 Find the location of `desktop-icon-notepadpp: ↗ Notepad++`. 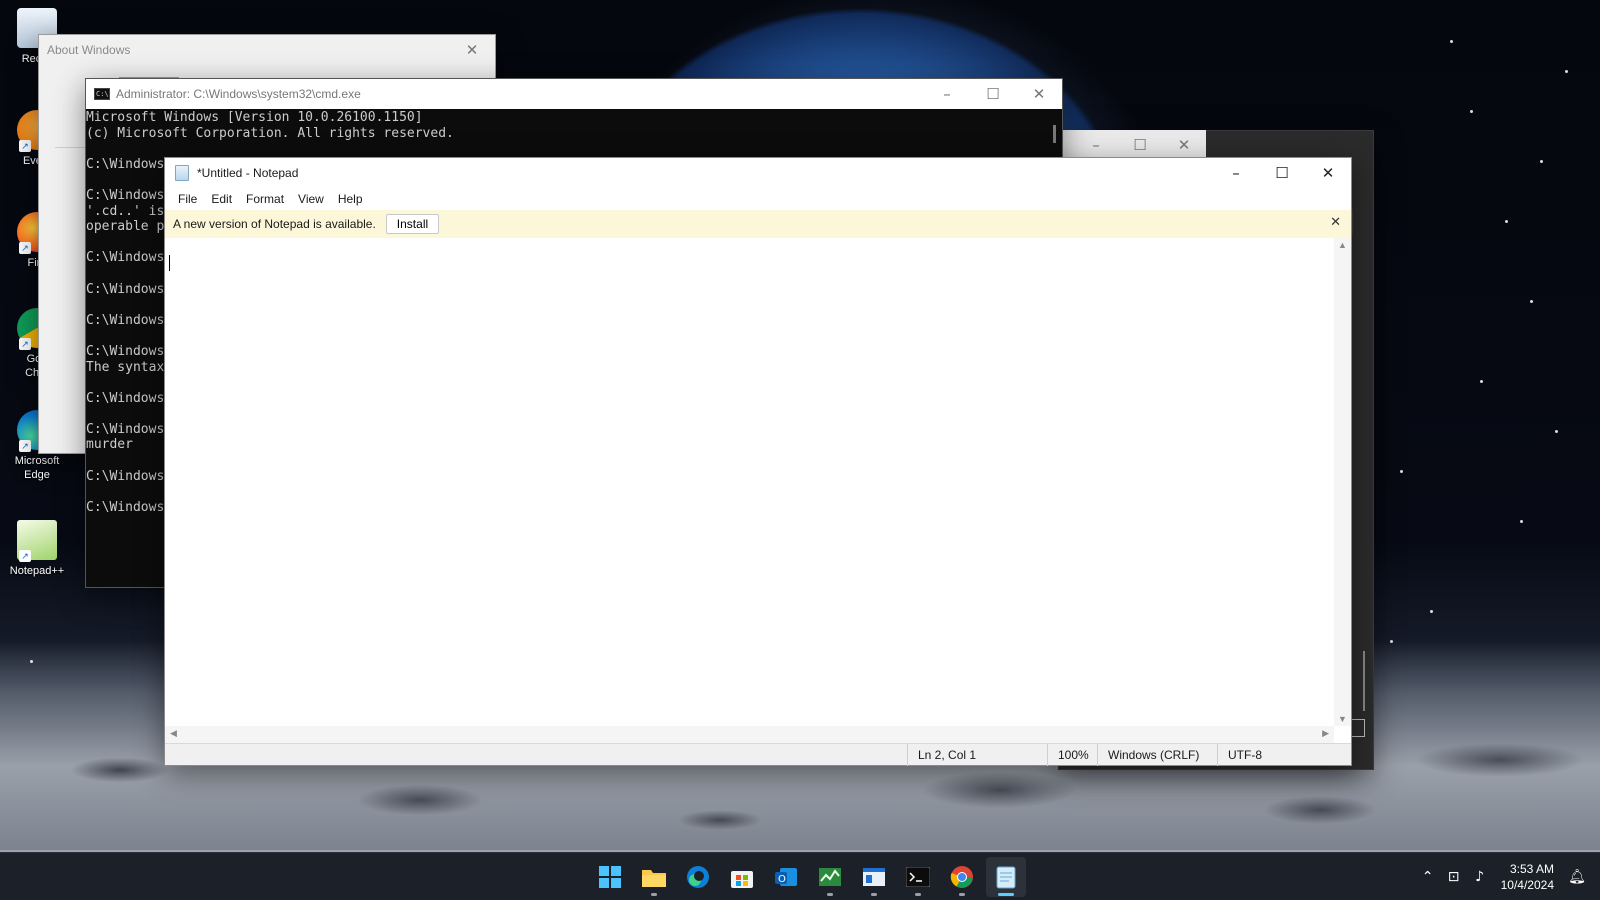

desktop-icon-notepadpp: ↗ Notepad++ is located at coordinates (37, 549).